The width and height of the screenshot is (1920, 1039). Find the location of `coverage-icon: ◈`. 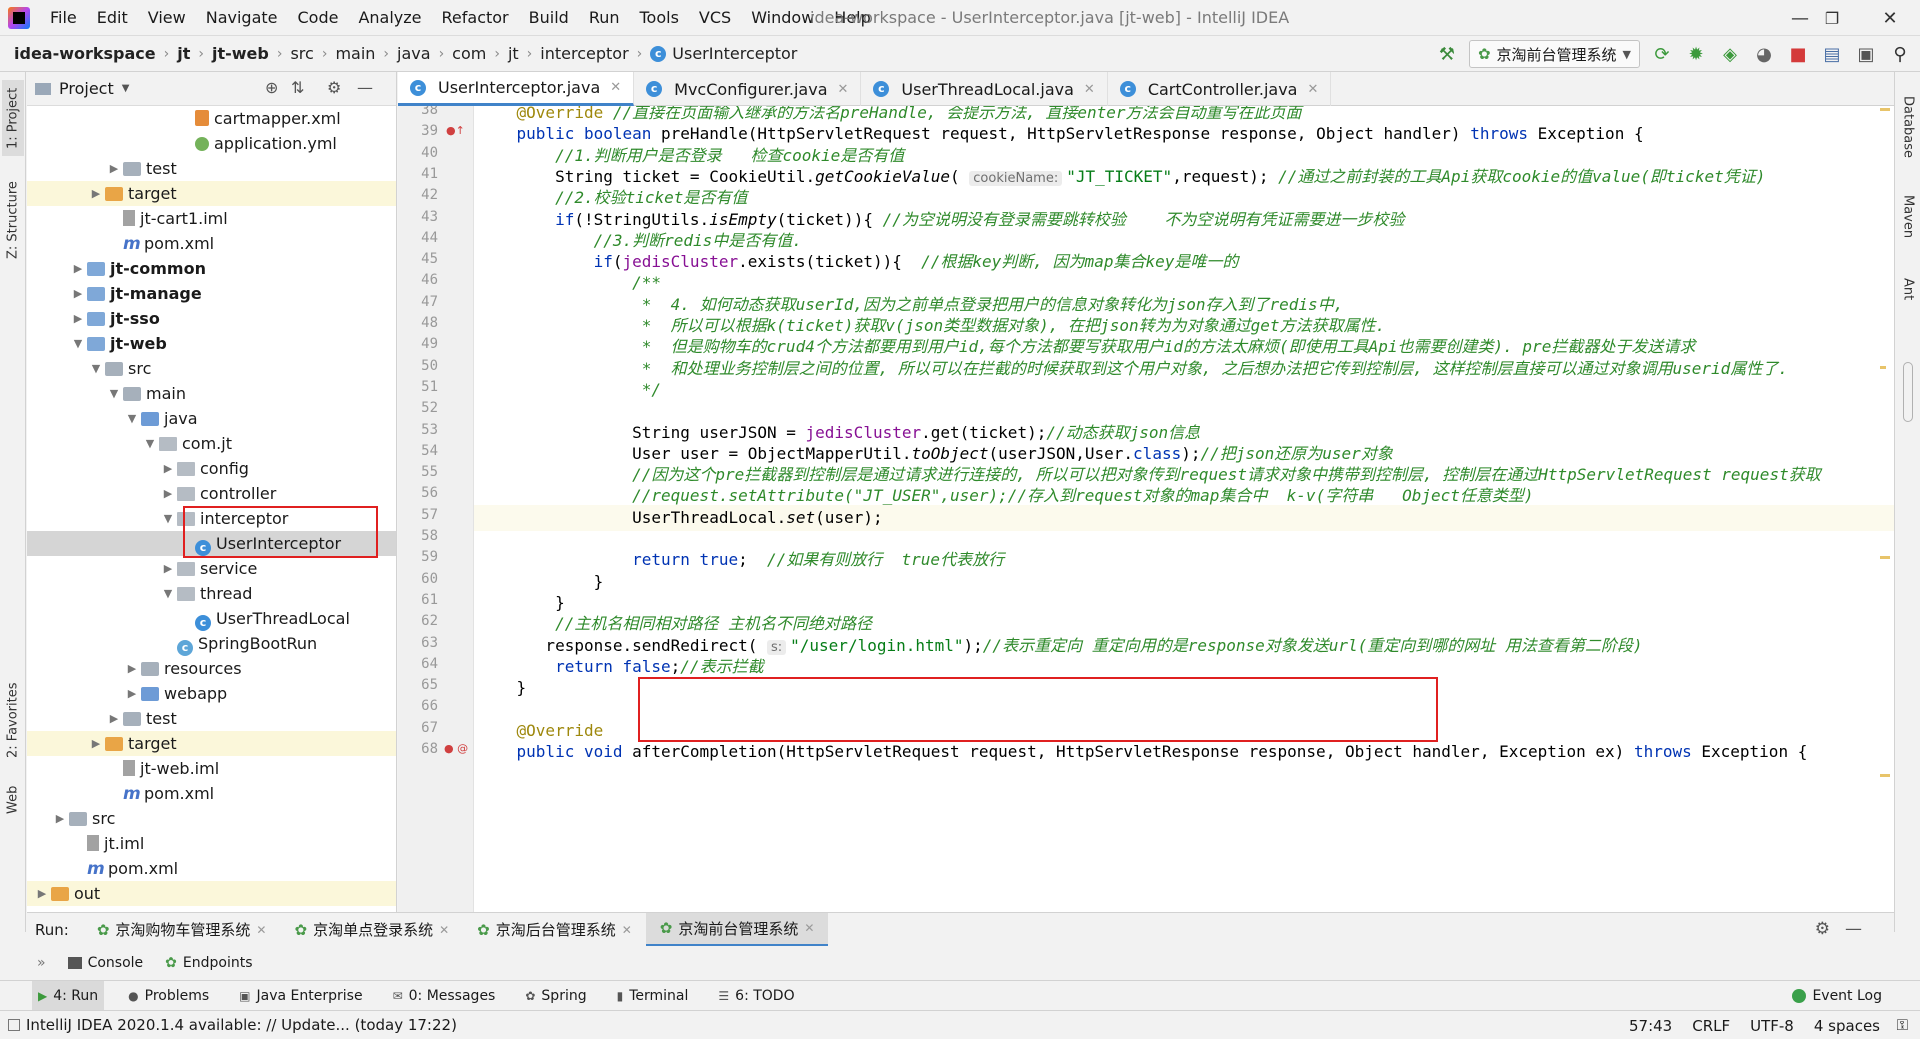

coverage-icon: ◈ is located at coordinates (1730, 54).